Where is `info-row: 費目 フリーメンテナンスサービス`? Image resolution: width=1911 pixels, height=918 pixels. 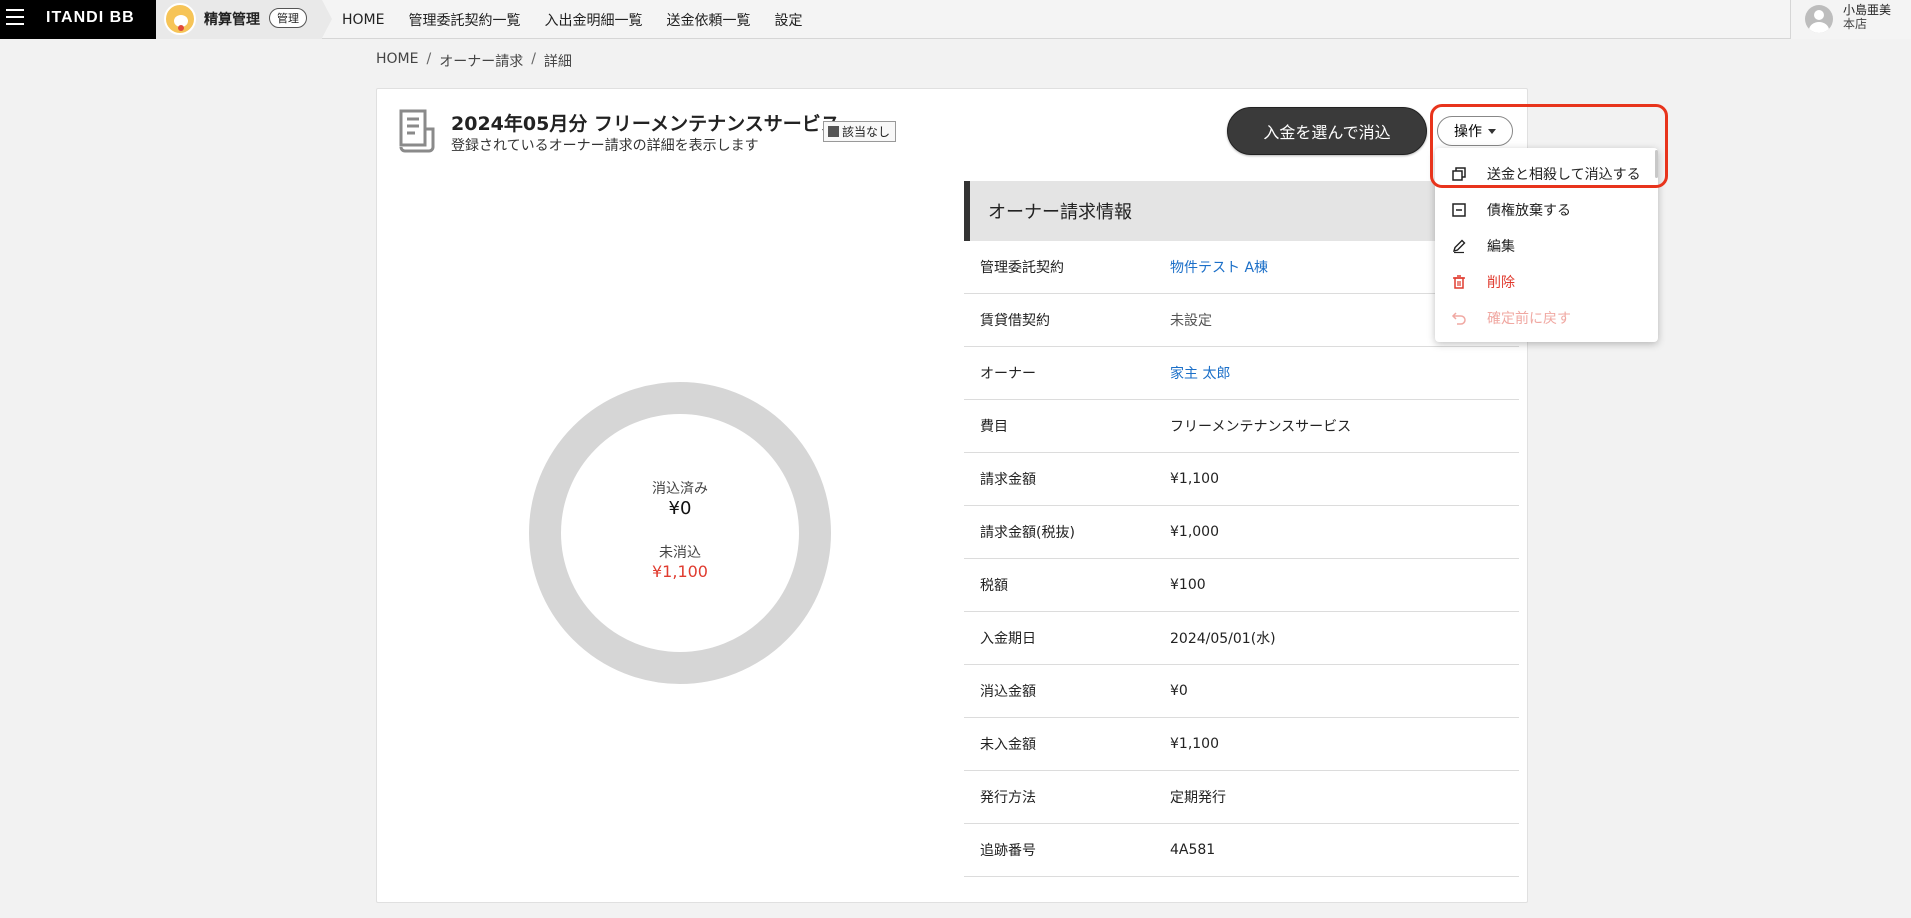 info-row: 費目 フリーメンテナンスサービス is located at coordinates (1241, 426).